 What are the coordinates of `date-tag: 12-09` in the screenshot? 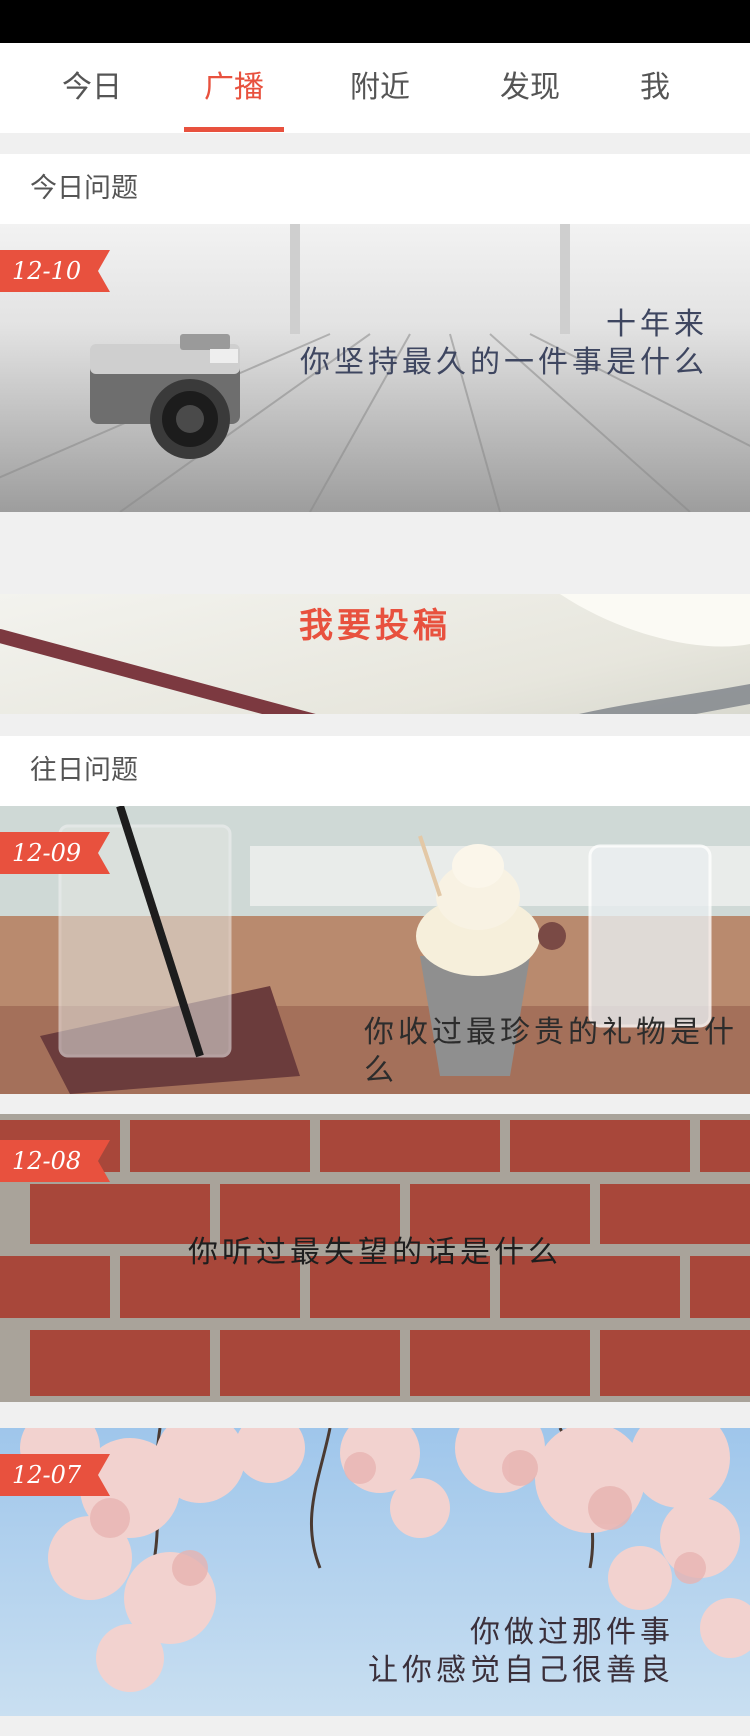 It's located at (55, 853).